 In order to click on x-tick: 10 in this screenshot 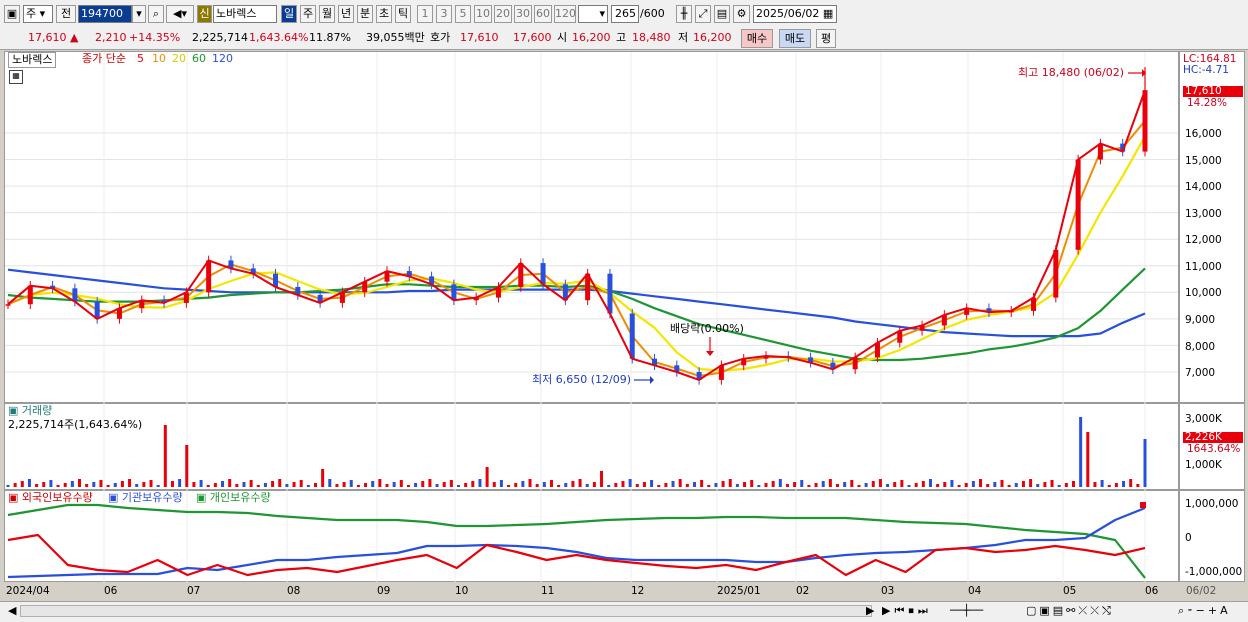, I will do `click(462, 591)`.